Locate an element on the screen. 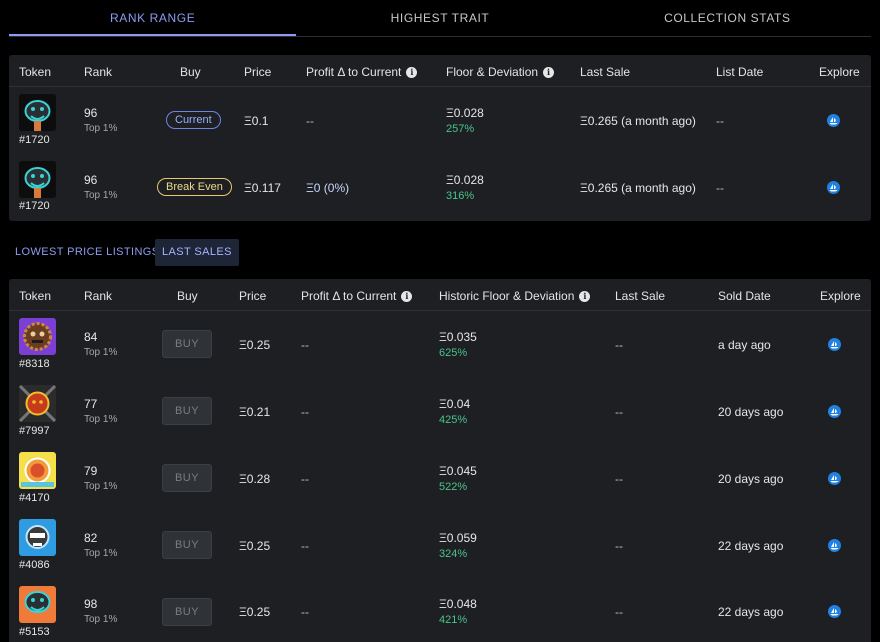  floor-deviation: 421% is located at coordinates (453, 620).